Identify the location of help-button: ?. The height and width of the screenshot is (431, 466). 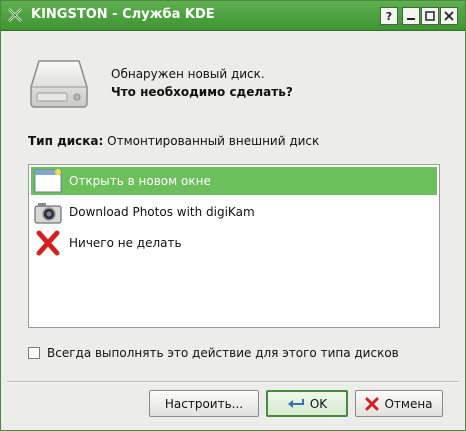
(389, 16).